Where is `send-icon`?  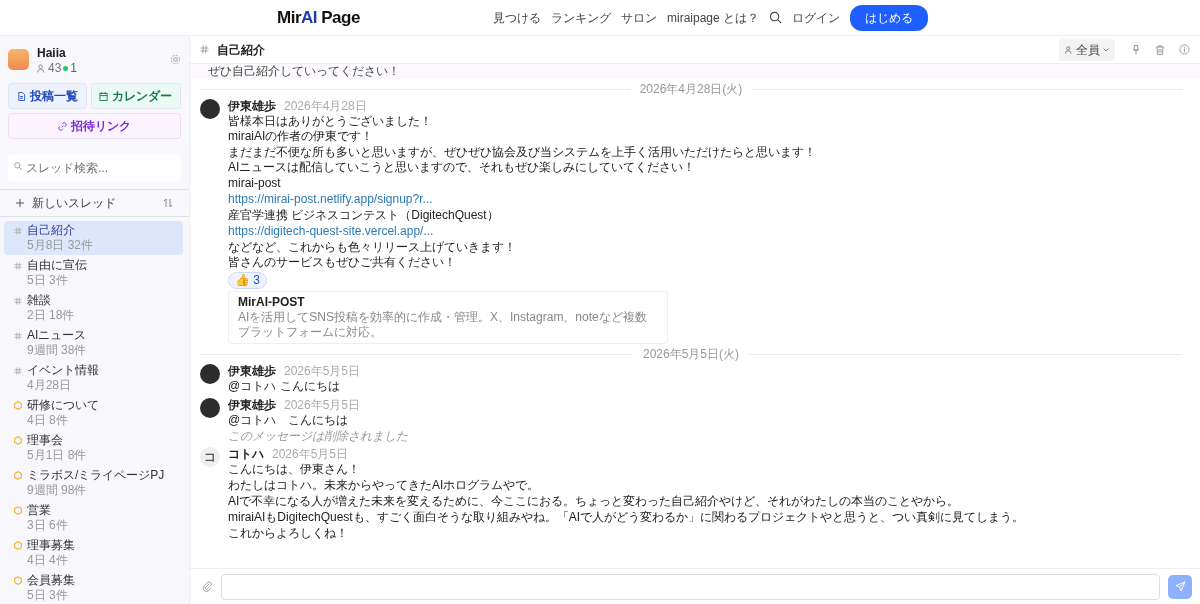 send-icon is located at coordinates (1180, 586).